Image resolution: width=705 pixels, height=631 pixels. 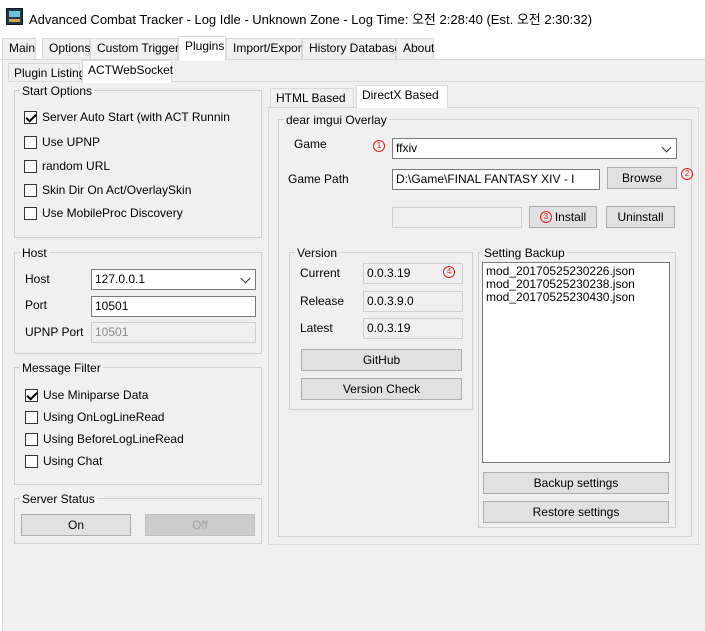 I want to click on tab-main: Main, so click(x=19, y=48).